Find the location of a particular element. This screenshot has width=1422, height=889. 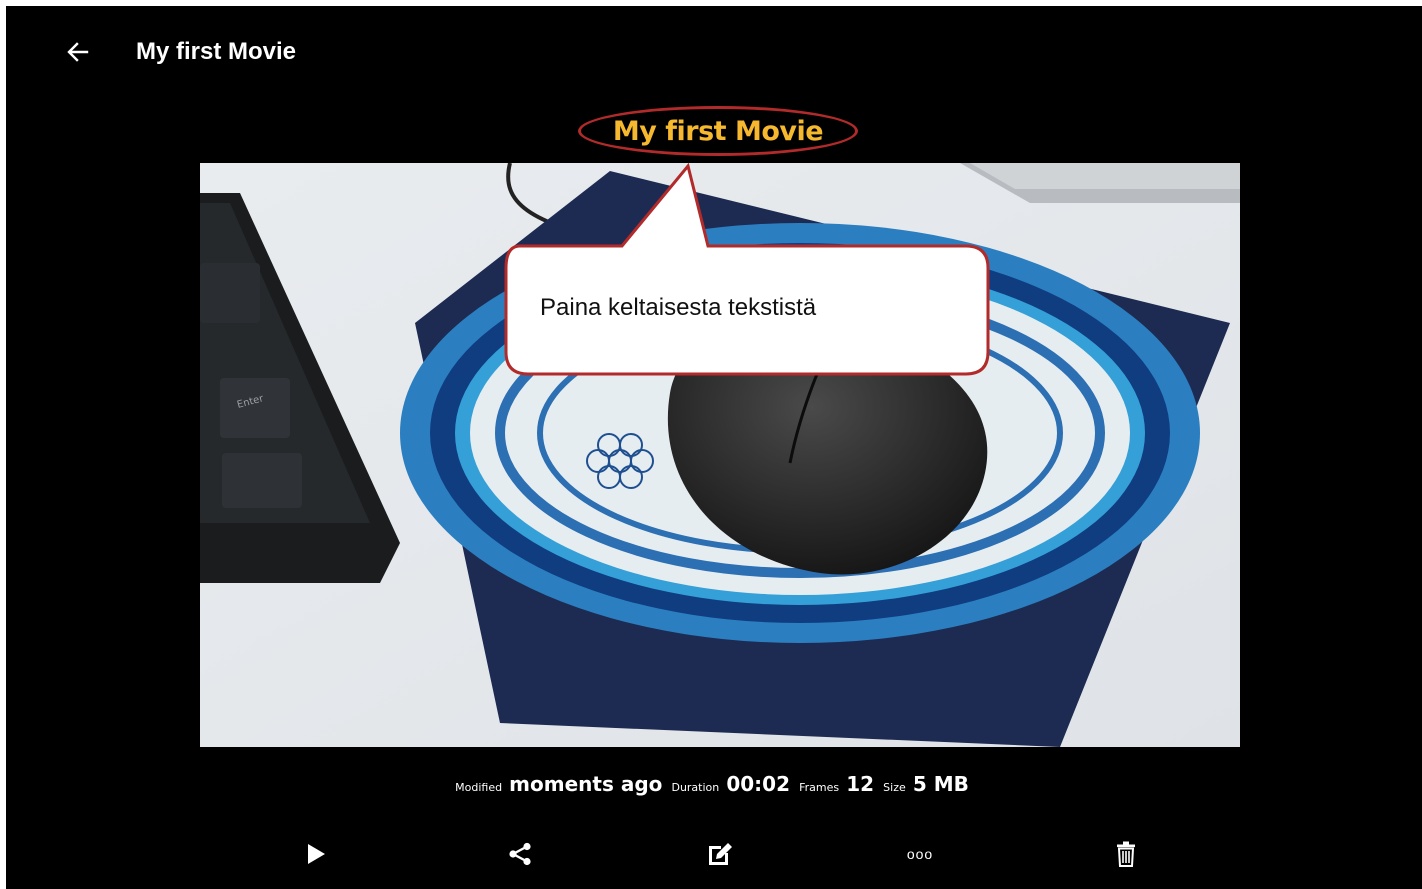

edit-button is located at coordinates (720, 854).